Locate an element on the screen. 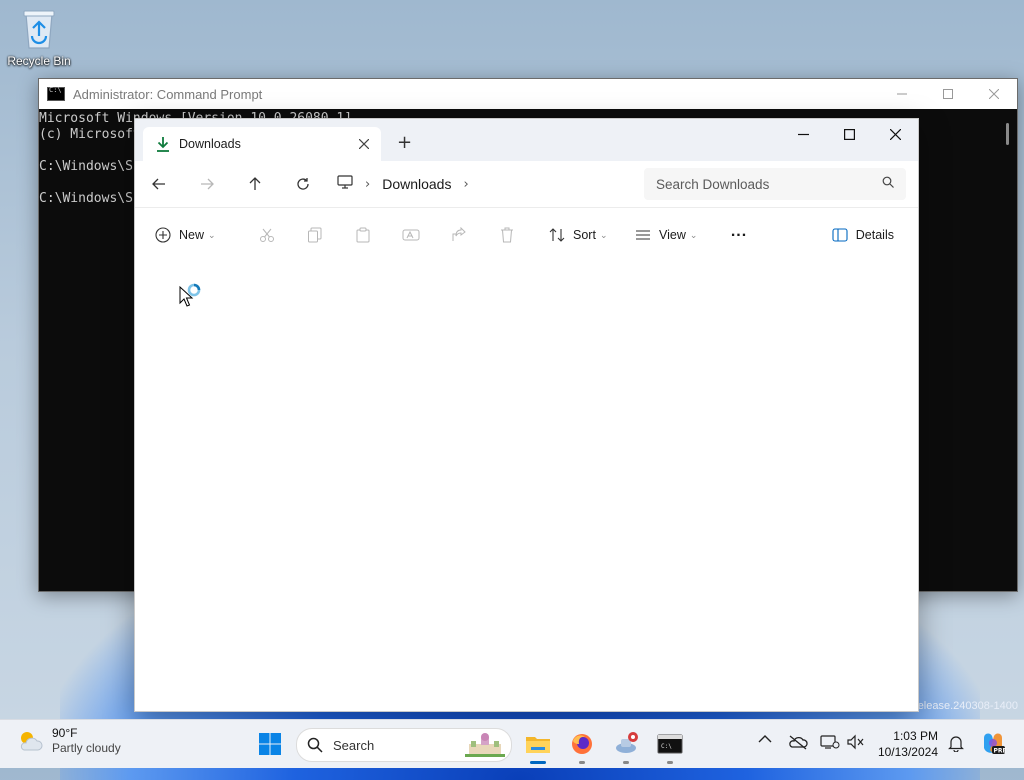 The height and width of the screenshot is (780, 1024). explorer-close-button is located at coordinates (895, 134).